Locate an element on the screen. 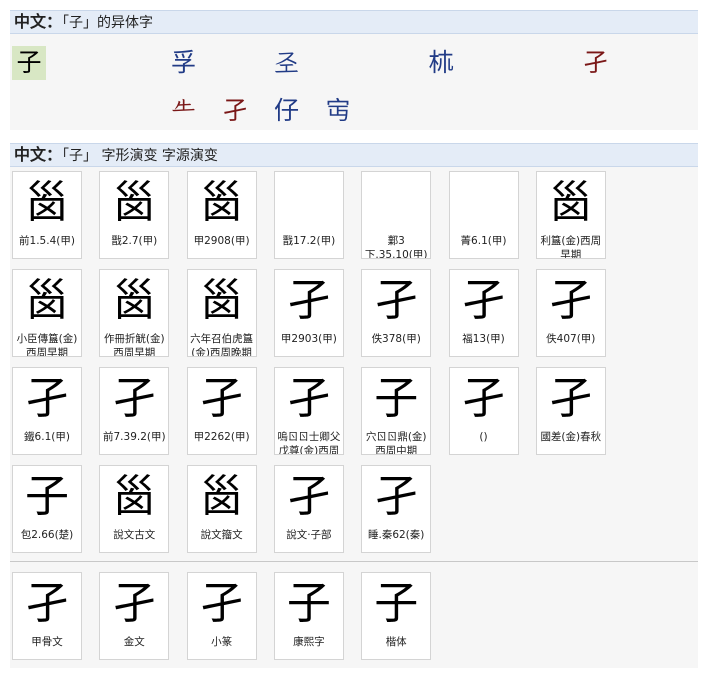 The width and height of the screenshot is (720, 674). variant-char: 𢀗 is located at coordinates (338, 63).